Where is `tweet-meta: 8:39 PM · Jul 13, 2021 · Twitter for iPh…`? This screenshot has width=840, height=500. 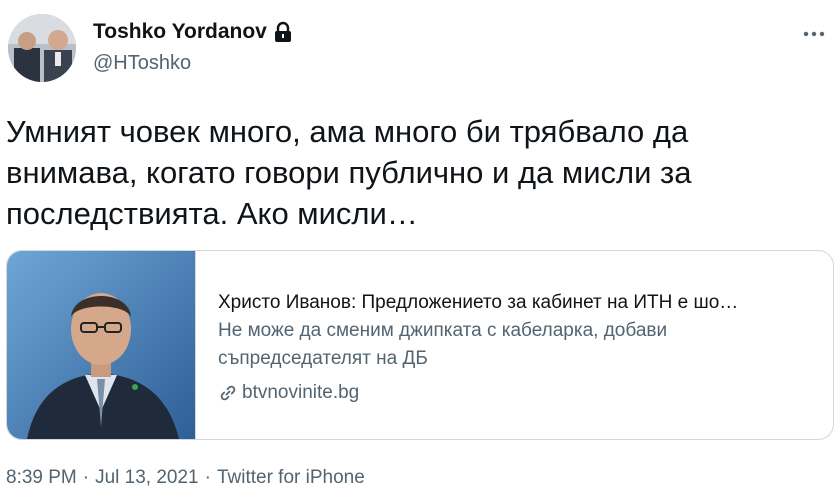 tweet-meta: 8:39 PM · Jul 13, 2021 · Twitter for iPh… is located at coordinates (185, 478).